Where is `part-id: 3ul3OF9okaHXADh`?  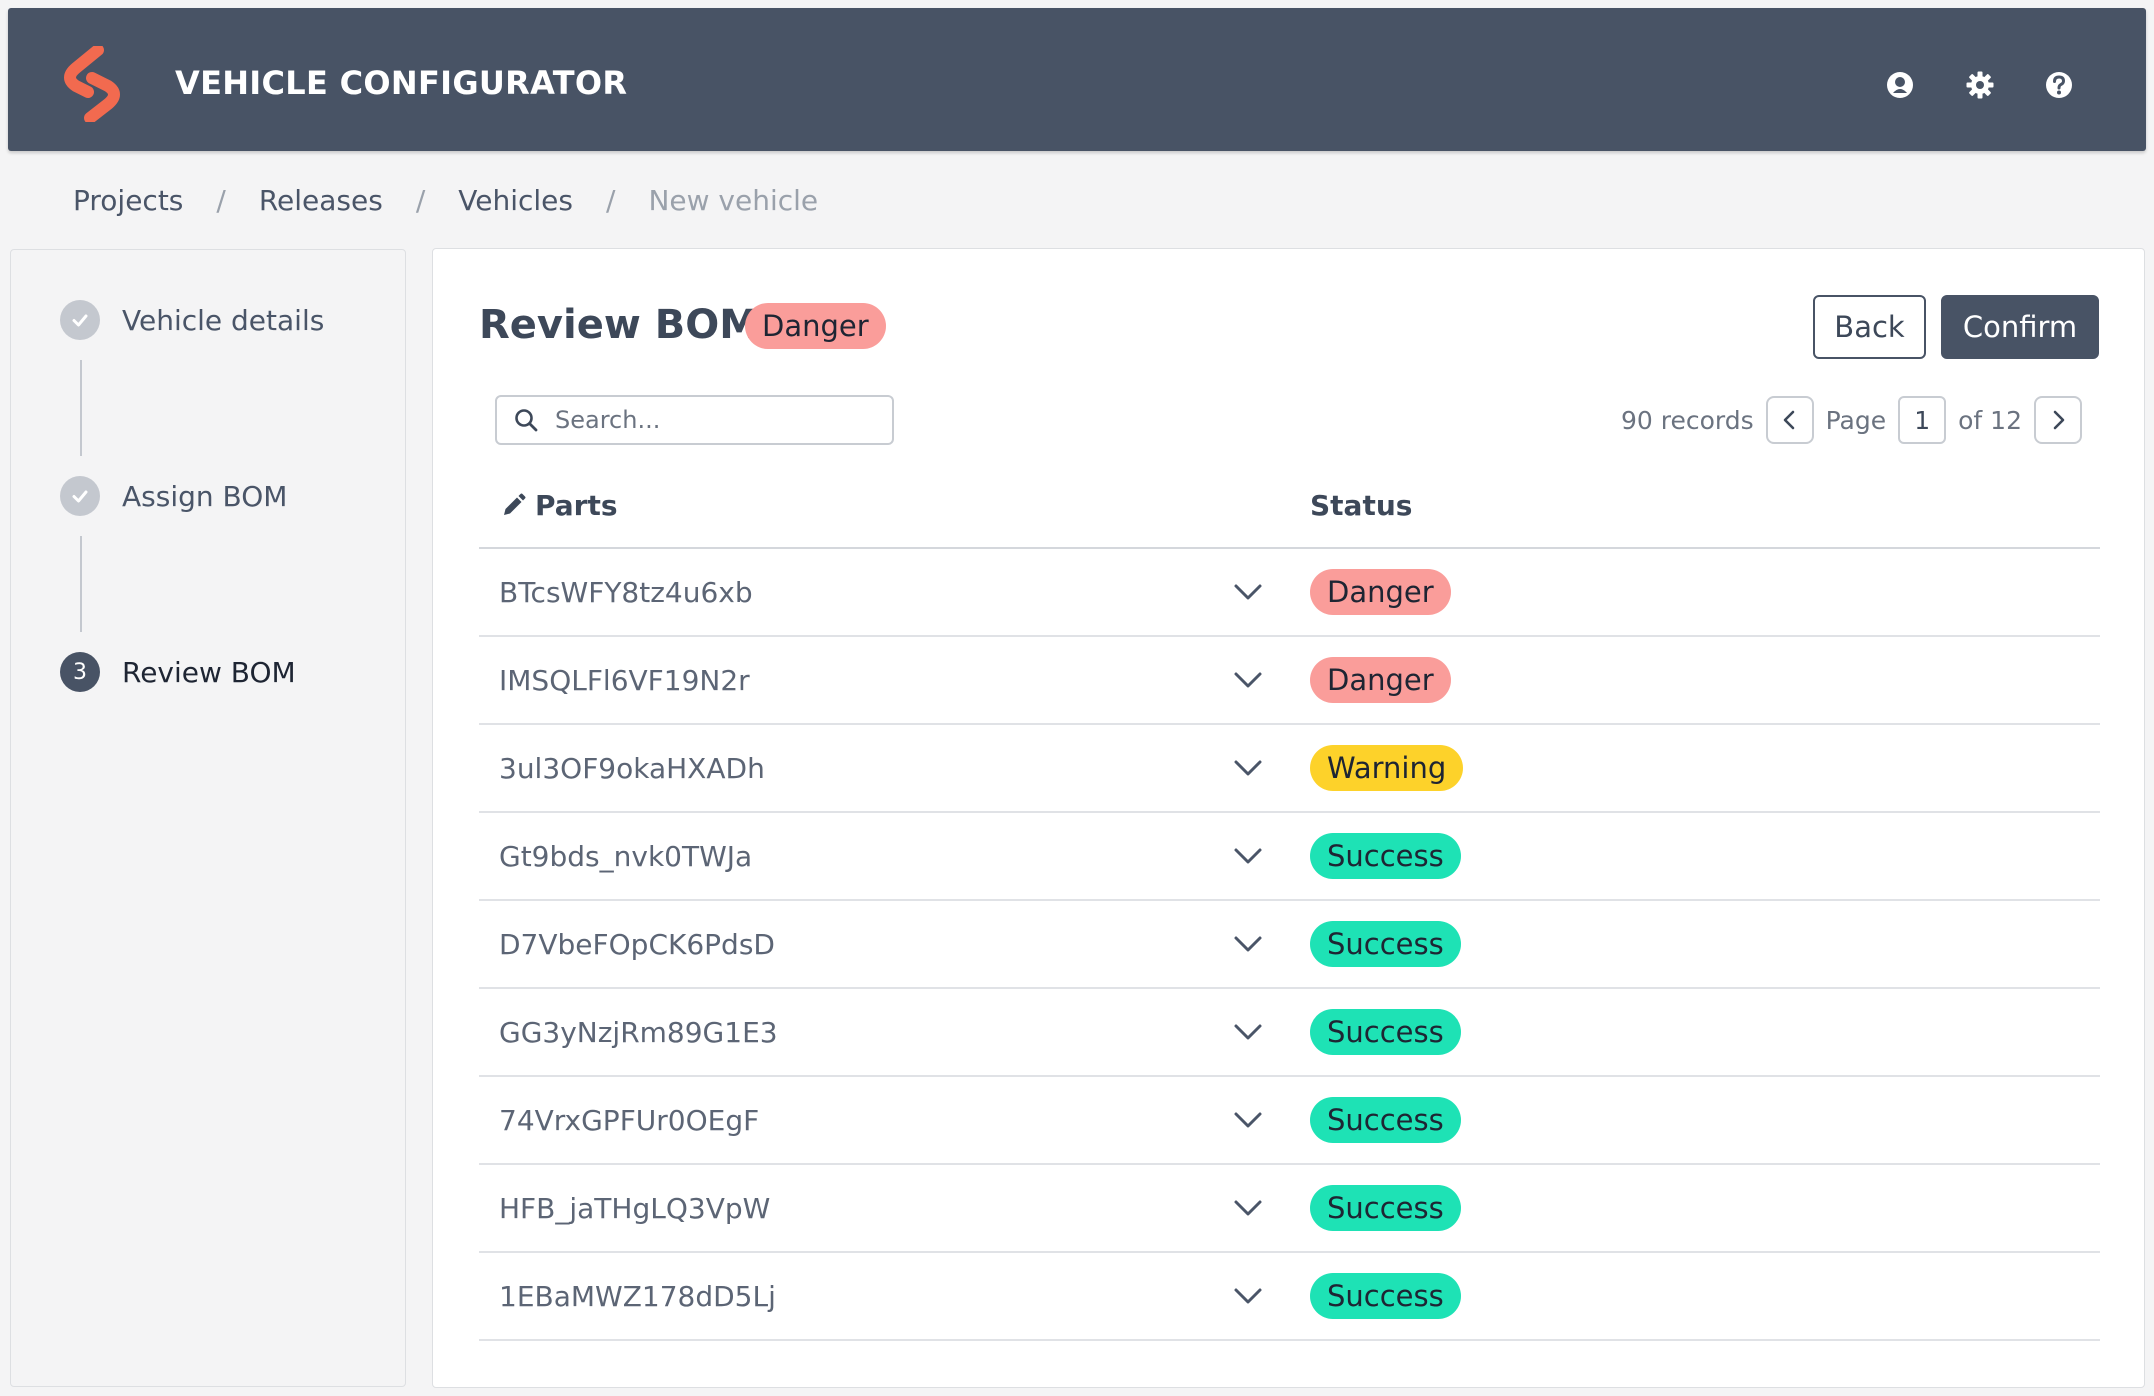
part-id: 3ul3OF9okaHXADh is located at coordinates (632, 768).